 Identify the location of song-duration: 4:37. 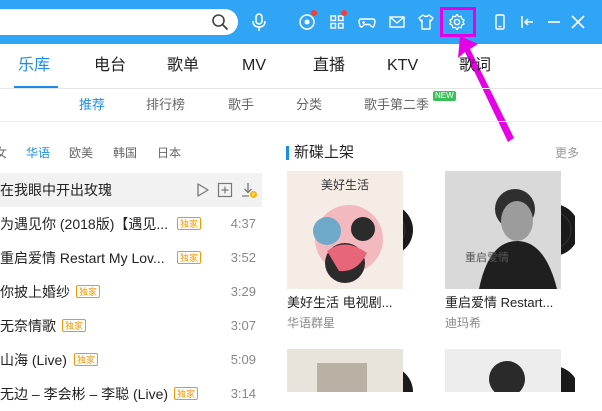
(243, 223).